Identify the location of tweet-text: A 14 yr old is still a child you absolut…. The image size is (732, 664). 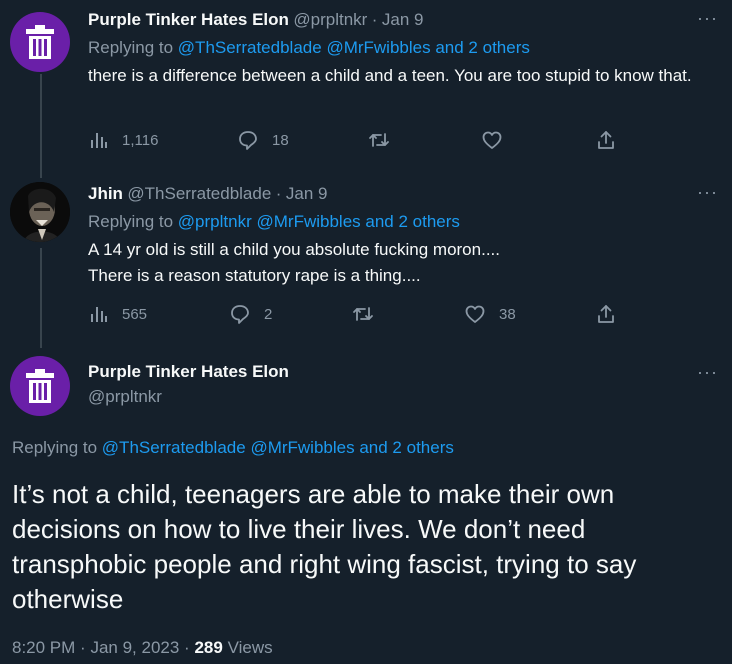
(408, 263).